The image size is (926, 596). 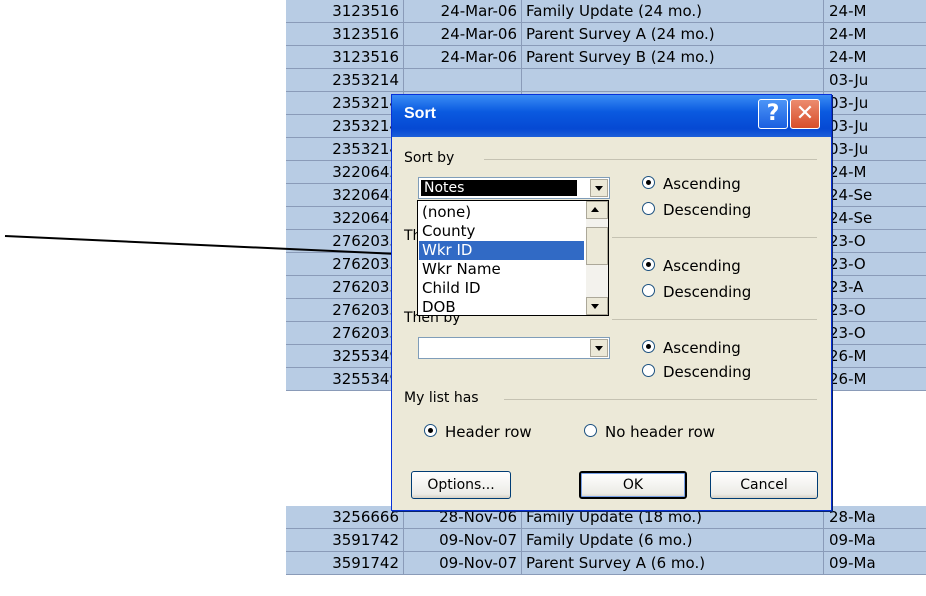 I want to click on help-icon: ?, so click(x=773, y=113).